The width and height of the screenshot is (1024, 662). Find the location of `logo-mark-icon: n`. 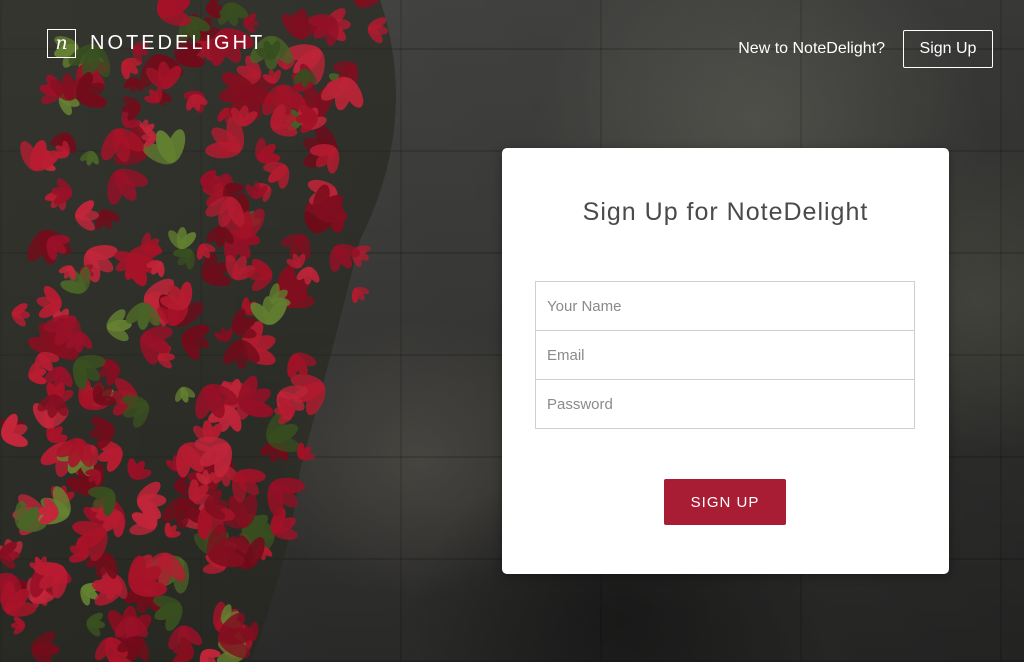

logo-mark-icon: n is located at coordinates (61, 43).